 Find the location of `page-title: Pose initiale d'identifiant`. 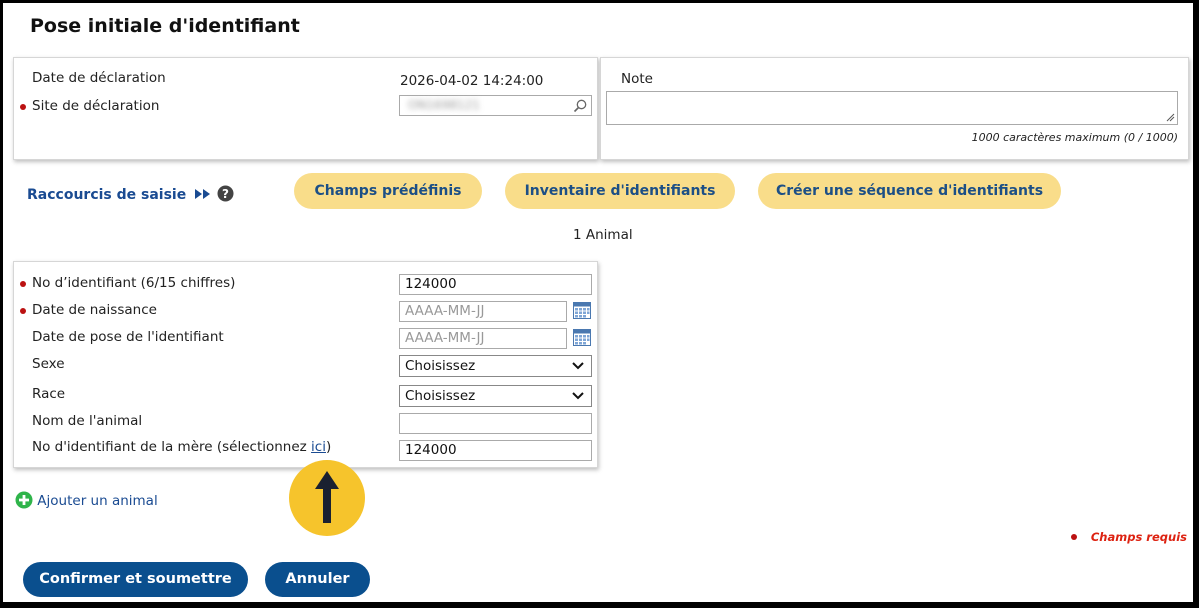

page-title: Pose initiale d'identifiant is located at coordinates (165, 26).